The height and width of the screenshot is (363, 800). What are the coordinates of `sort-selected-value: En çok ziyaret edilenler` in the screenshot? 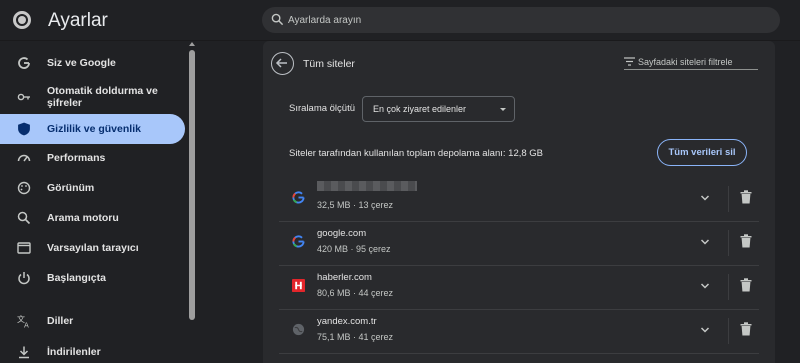 It's located at (420, 109).